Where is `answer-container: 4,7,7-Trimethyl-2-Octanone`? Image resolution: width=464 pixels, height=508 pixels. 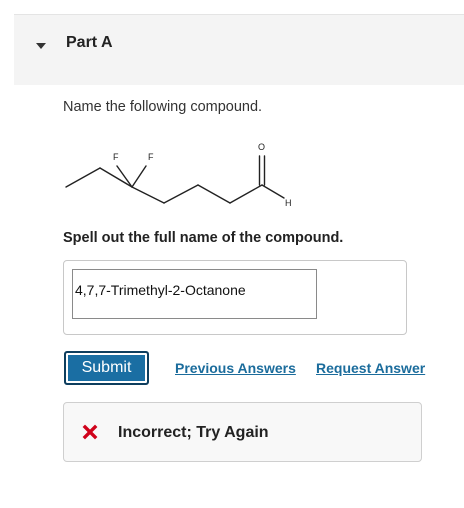
answer-container: 4,7,7-Trimethyl-2-Octanone is located at coordinates (235, 297).